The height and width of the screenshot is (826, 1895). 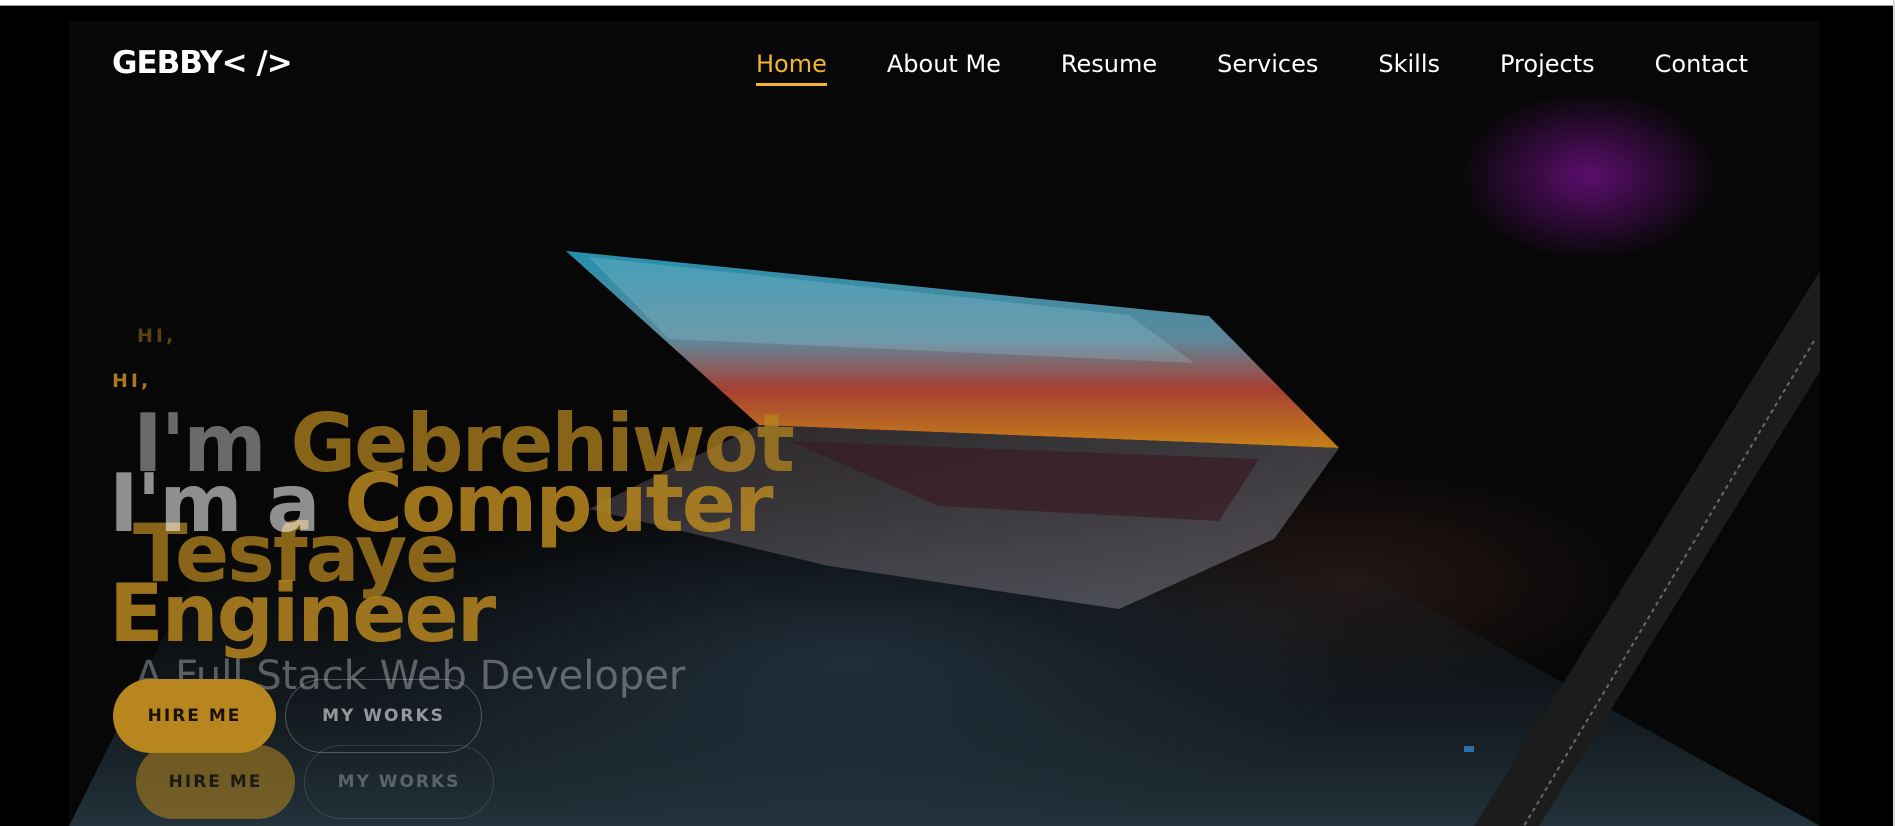 I want to click on hire-me-button: HIRE ME, so click(x=194, y=716).